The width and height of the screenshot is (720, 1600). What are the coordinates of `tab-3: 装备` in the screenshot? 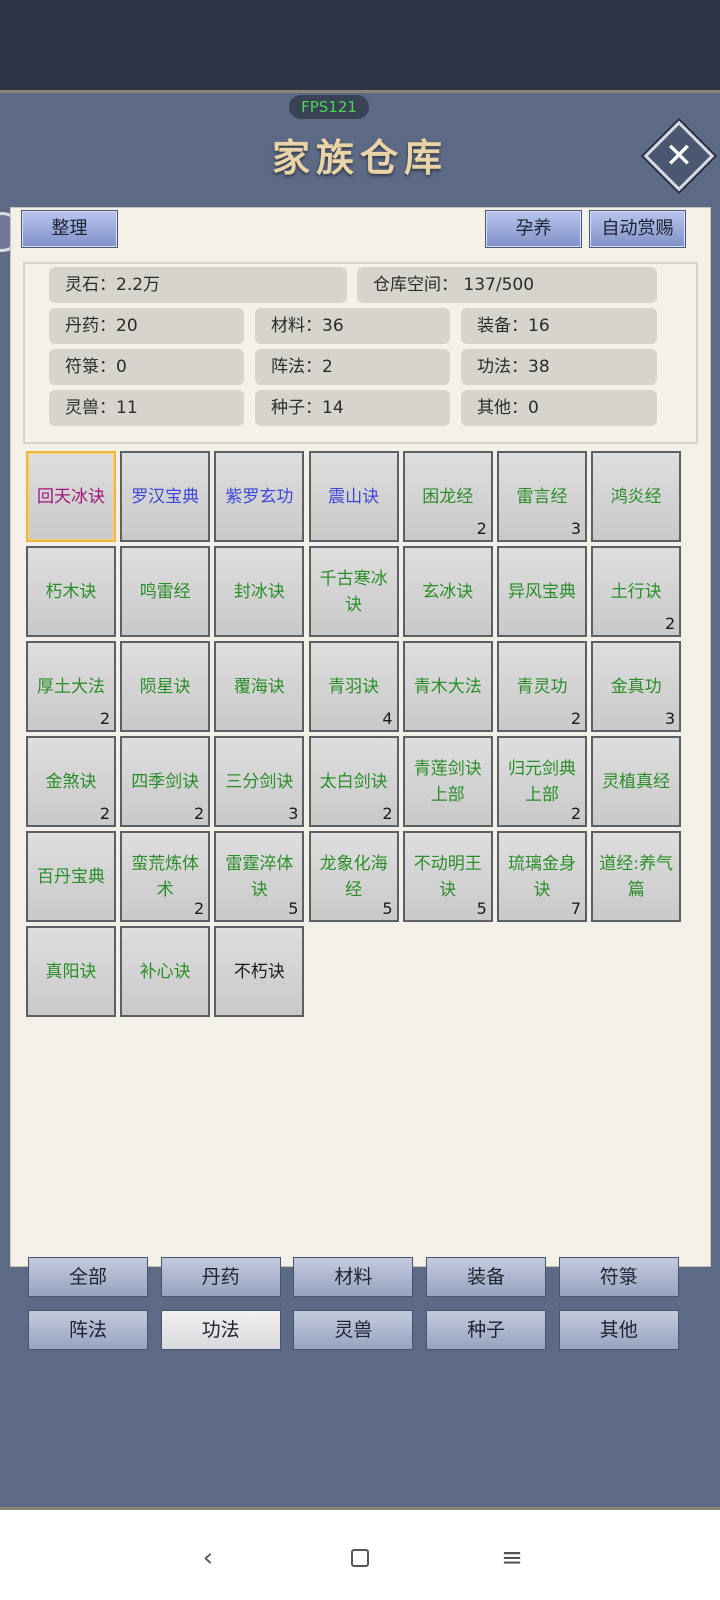 It's located at (486, 1277).